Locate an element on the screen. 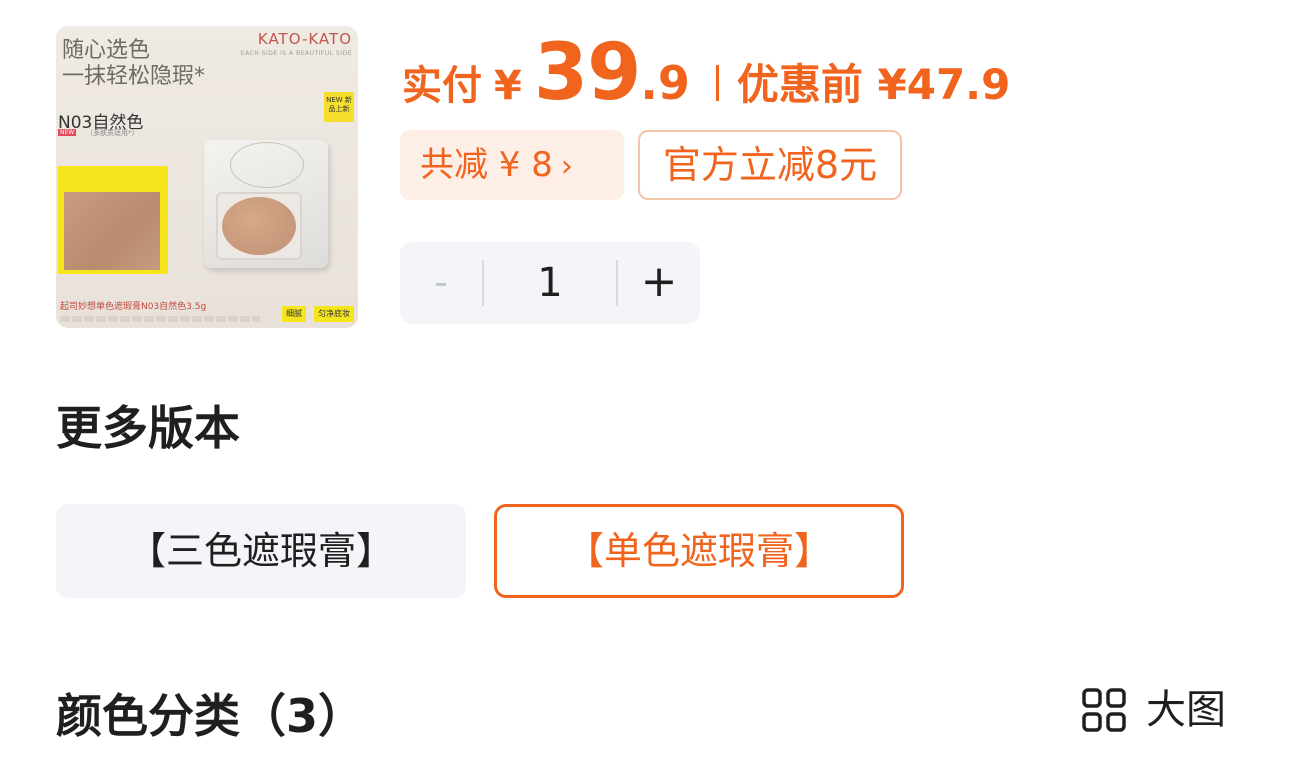 This screenshot has height=768, width=1290. total-discount-button: 共减 ¥ 8 › is located at coordinates (512, 165).